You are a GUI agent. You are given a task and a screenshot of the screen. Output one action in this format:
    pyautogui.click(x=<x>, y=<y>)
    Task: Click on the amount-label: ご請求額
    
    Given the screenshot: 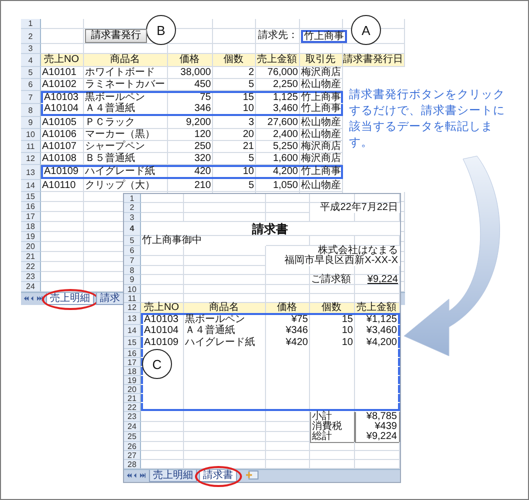 What is the action you would take?
    pyautogui.click(x=331, y=280)
    